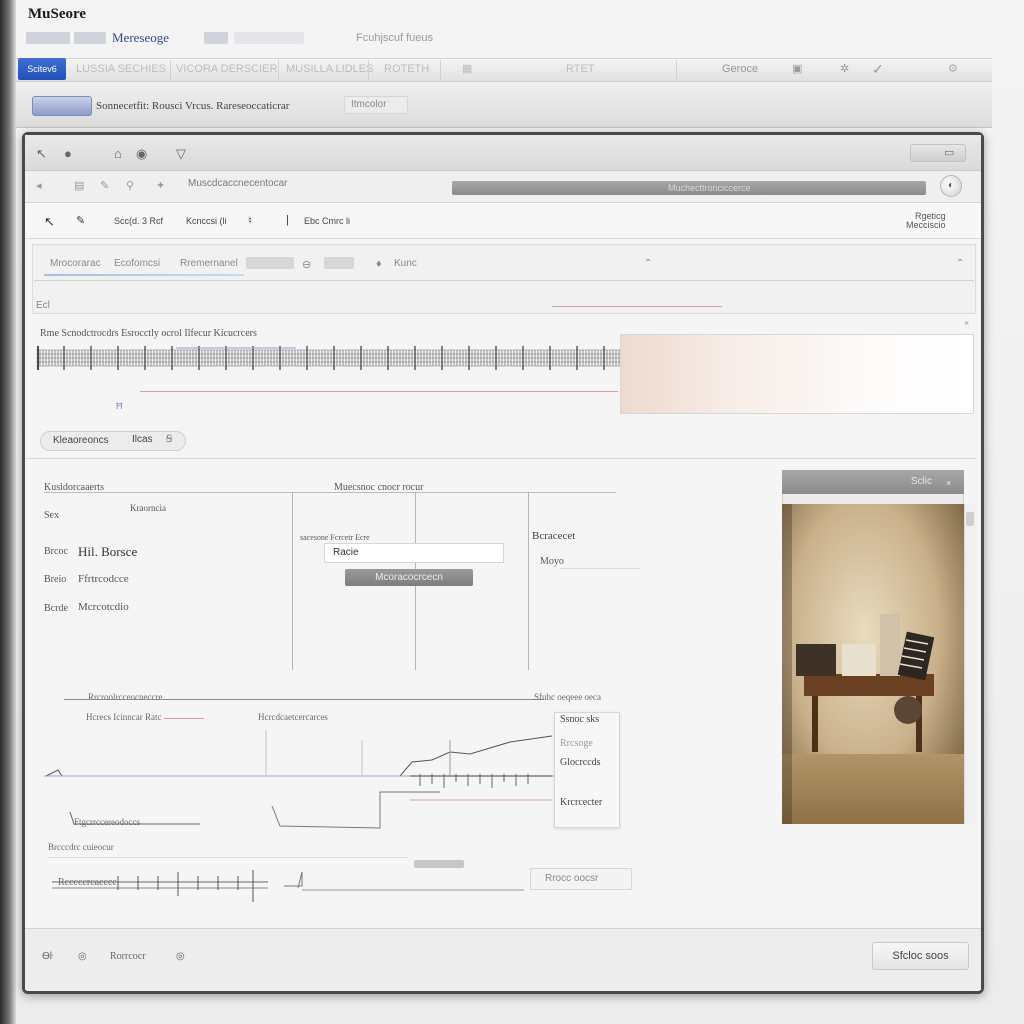 This screenshot has width=1024, height=1024. What do you see at coordinates (41, 154) in the screenshot?
I see `back-icon: ↖` at bounding box center [41, 154].